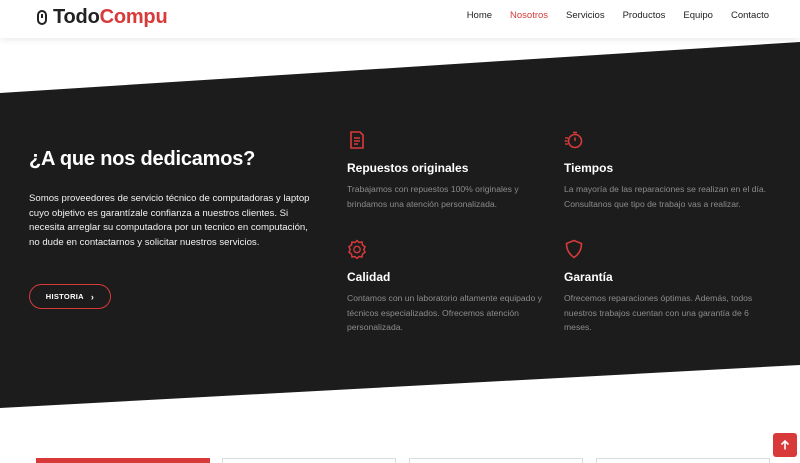 This screenshot has height=463, width=800. I want to click on nav-nosotros: Nosotros, so click(529, 15).